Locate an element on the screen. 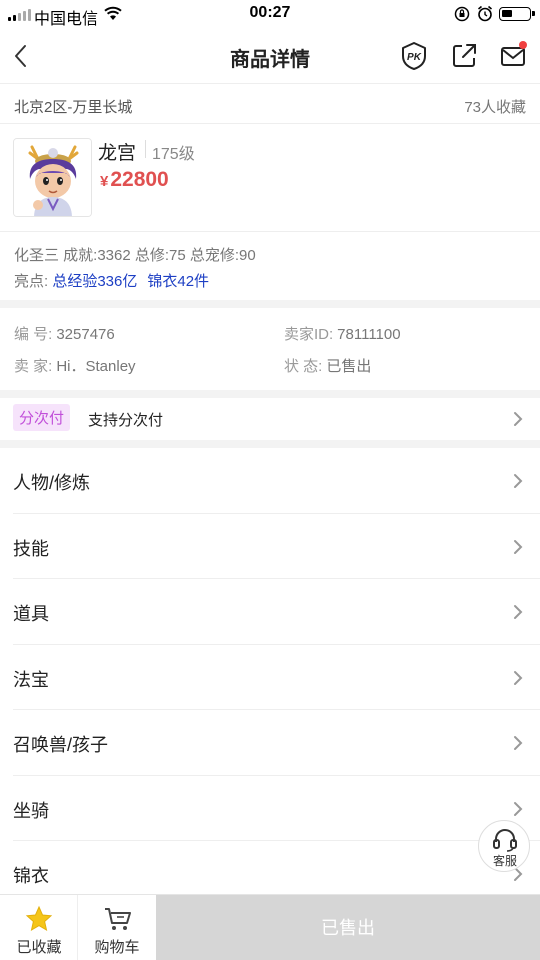 The height and width of the screenshot is (960, 540). installment-badge: 分次付 is located at coordinates (42, 417).